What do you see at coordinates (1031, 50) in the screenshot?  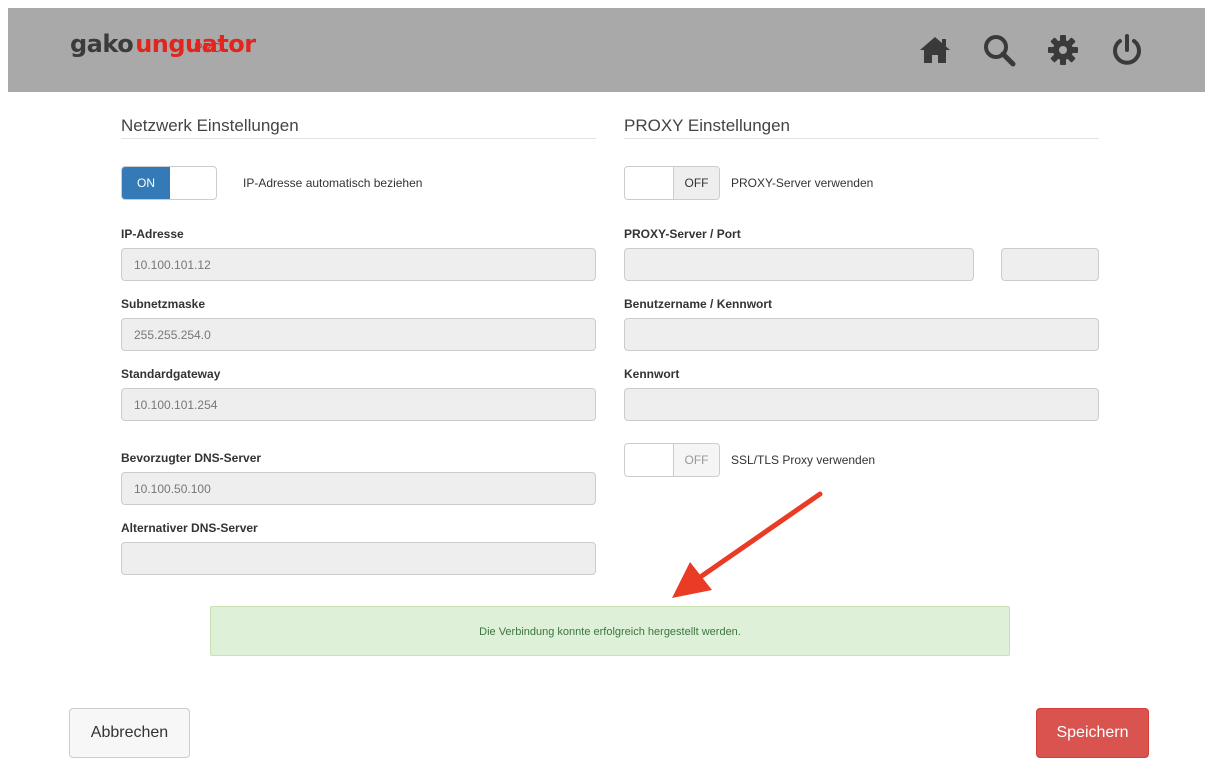 I see `header-toolbar` at bounding box center [1031, 50].